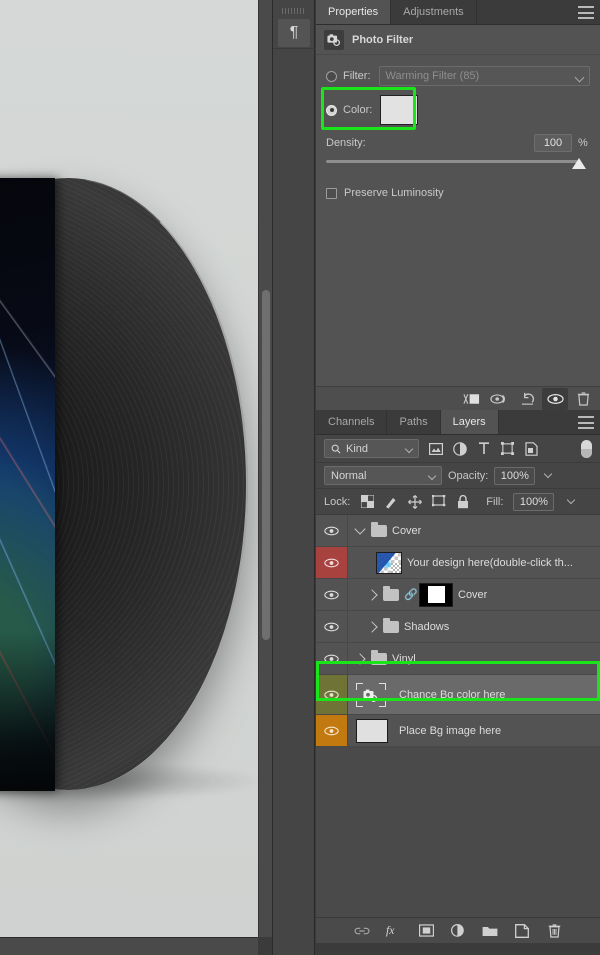  Describe the element at coordinates (554, 931) in the screenshot. I see `delete-layer-icon` at that location.